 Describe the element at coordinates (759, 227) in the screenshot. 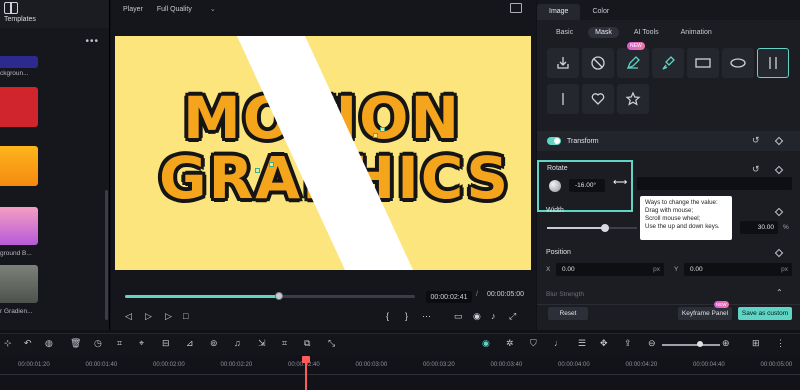

I see `width-value-field: 30.00` at that location.